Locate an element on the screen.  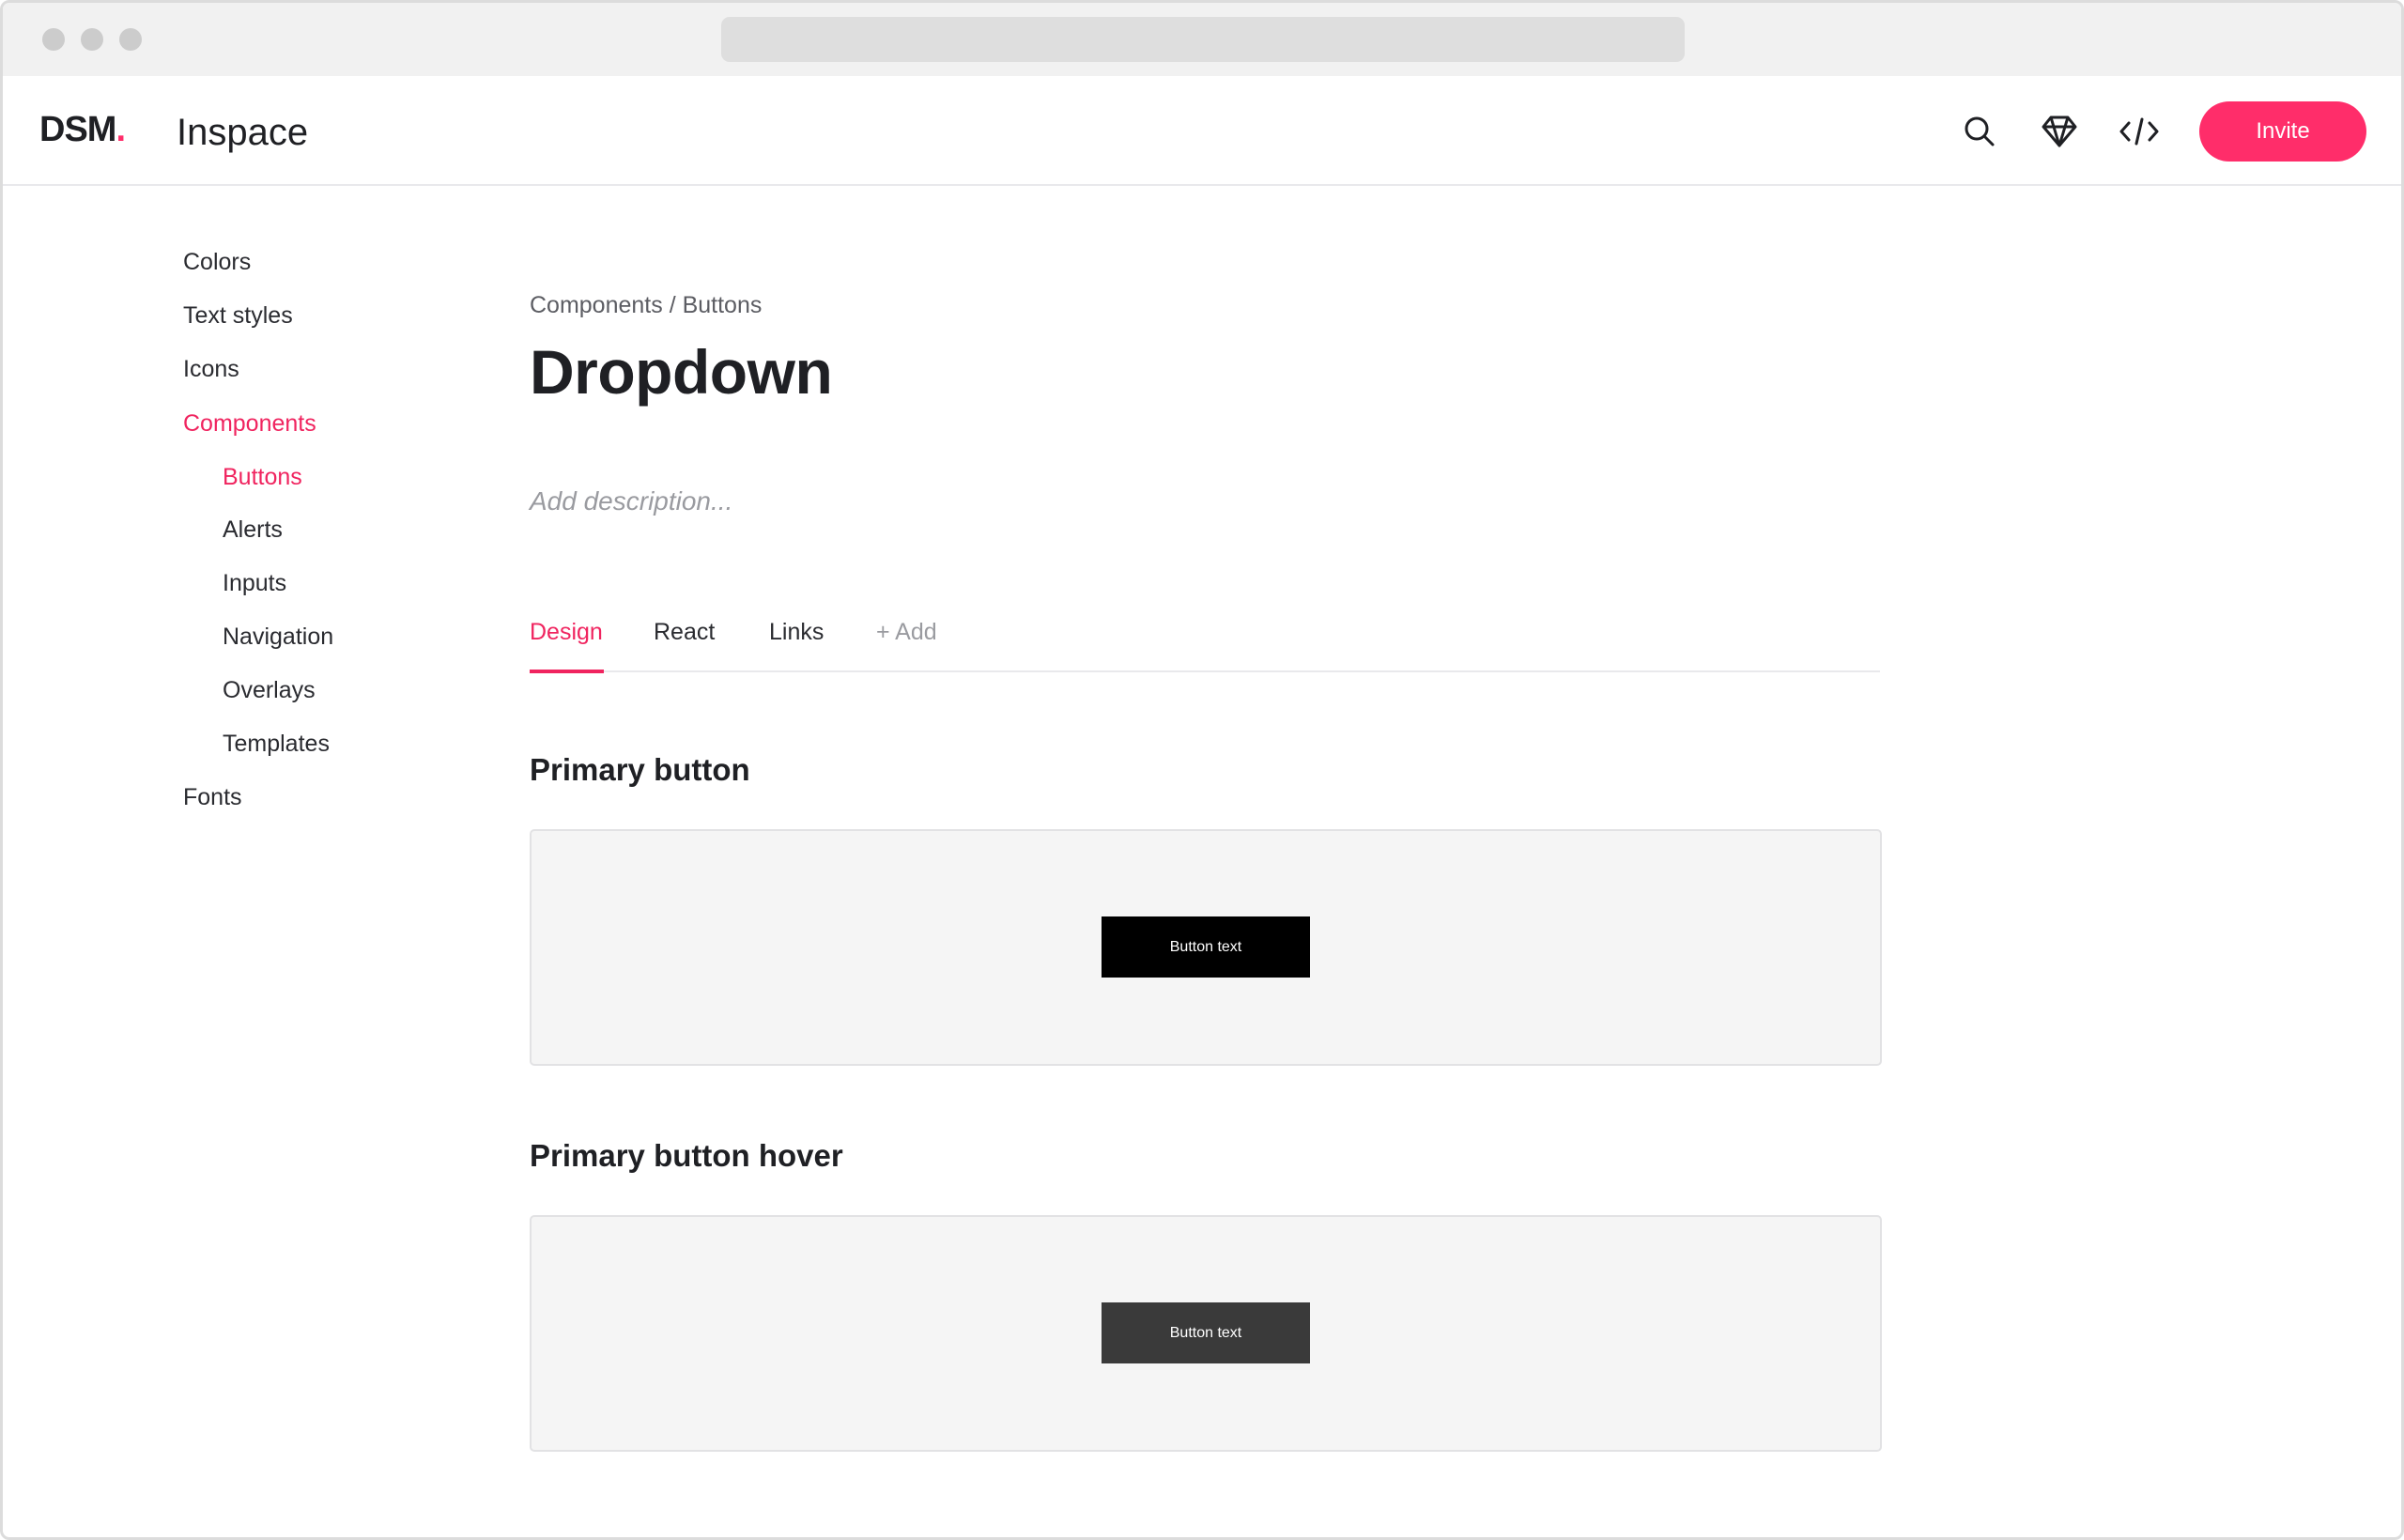
sidebar-item-fonts: Fonts is located at coordinates (212, 797).